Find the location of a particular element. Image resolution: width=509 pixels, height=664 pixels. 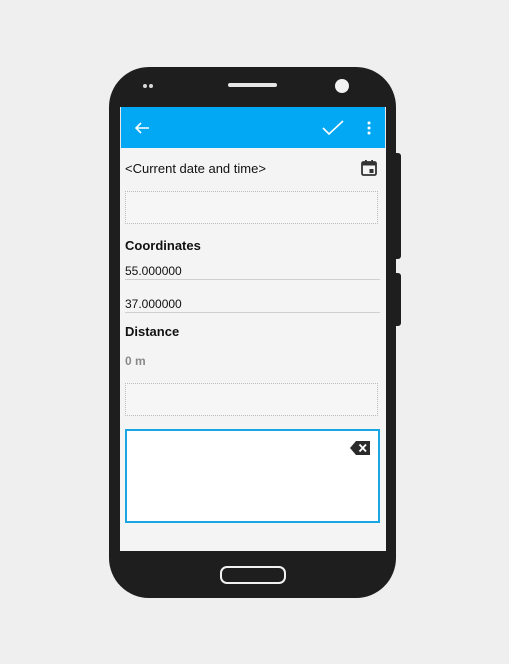

description-input is located at coordinates (251, 399).